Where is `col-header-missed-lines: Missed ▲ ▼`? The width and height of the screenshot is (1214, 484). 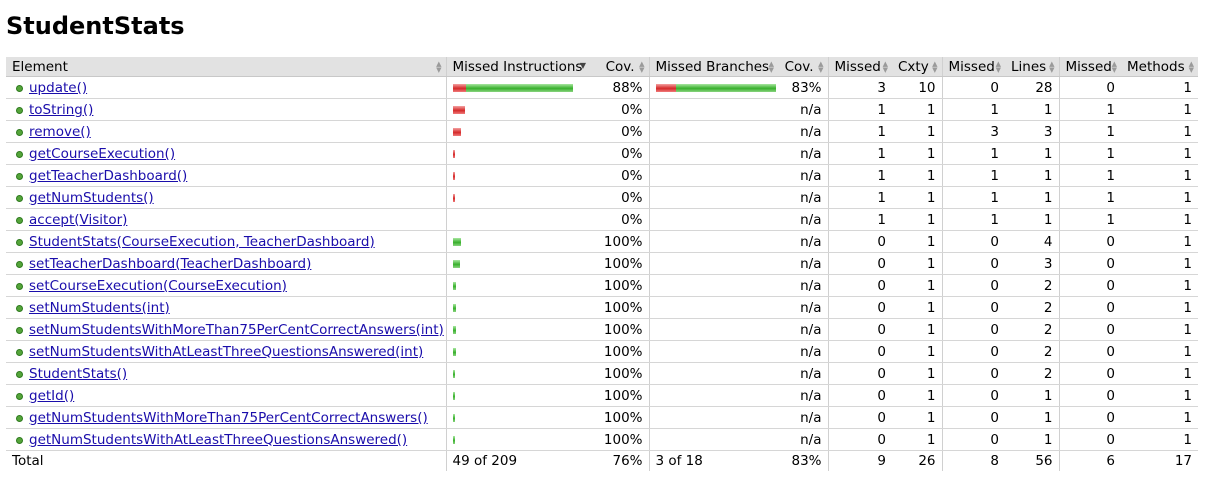 col-header-missed-lines: Missed ▲ ▼ is located at coordinates (973, 67).